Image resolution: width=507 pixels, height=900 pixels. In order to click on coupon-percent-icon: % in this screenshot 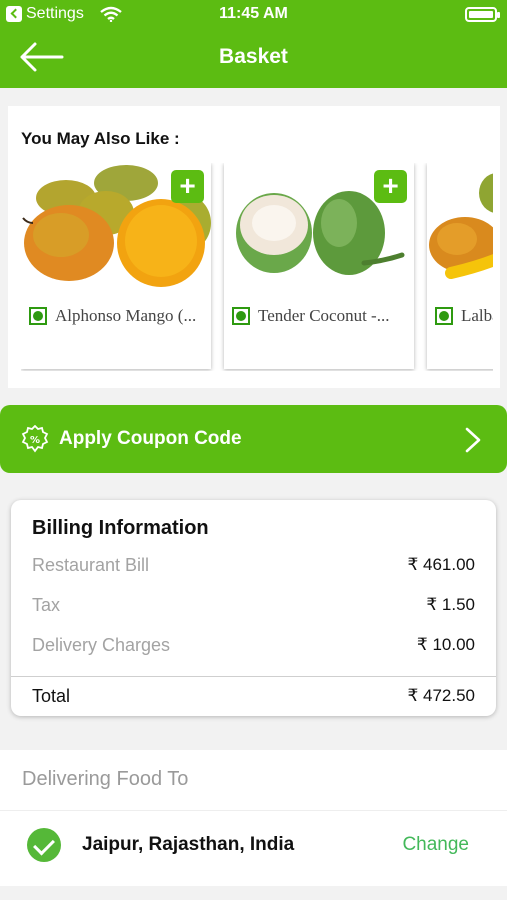, I will do `click(35, 438)`.